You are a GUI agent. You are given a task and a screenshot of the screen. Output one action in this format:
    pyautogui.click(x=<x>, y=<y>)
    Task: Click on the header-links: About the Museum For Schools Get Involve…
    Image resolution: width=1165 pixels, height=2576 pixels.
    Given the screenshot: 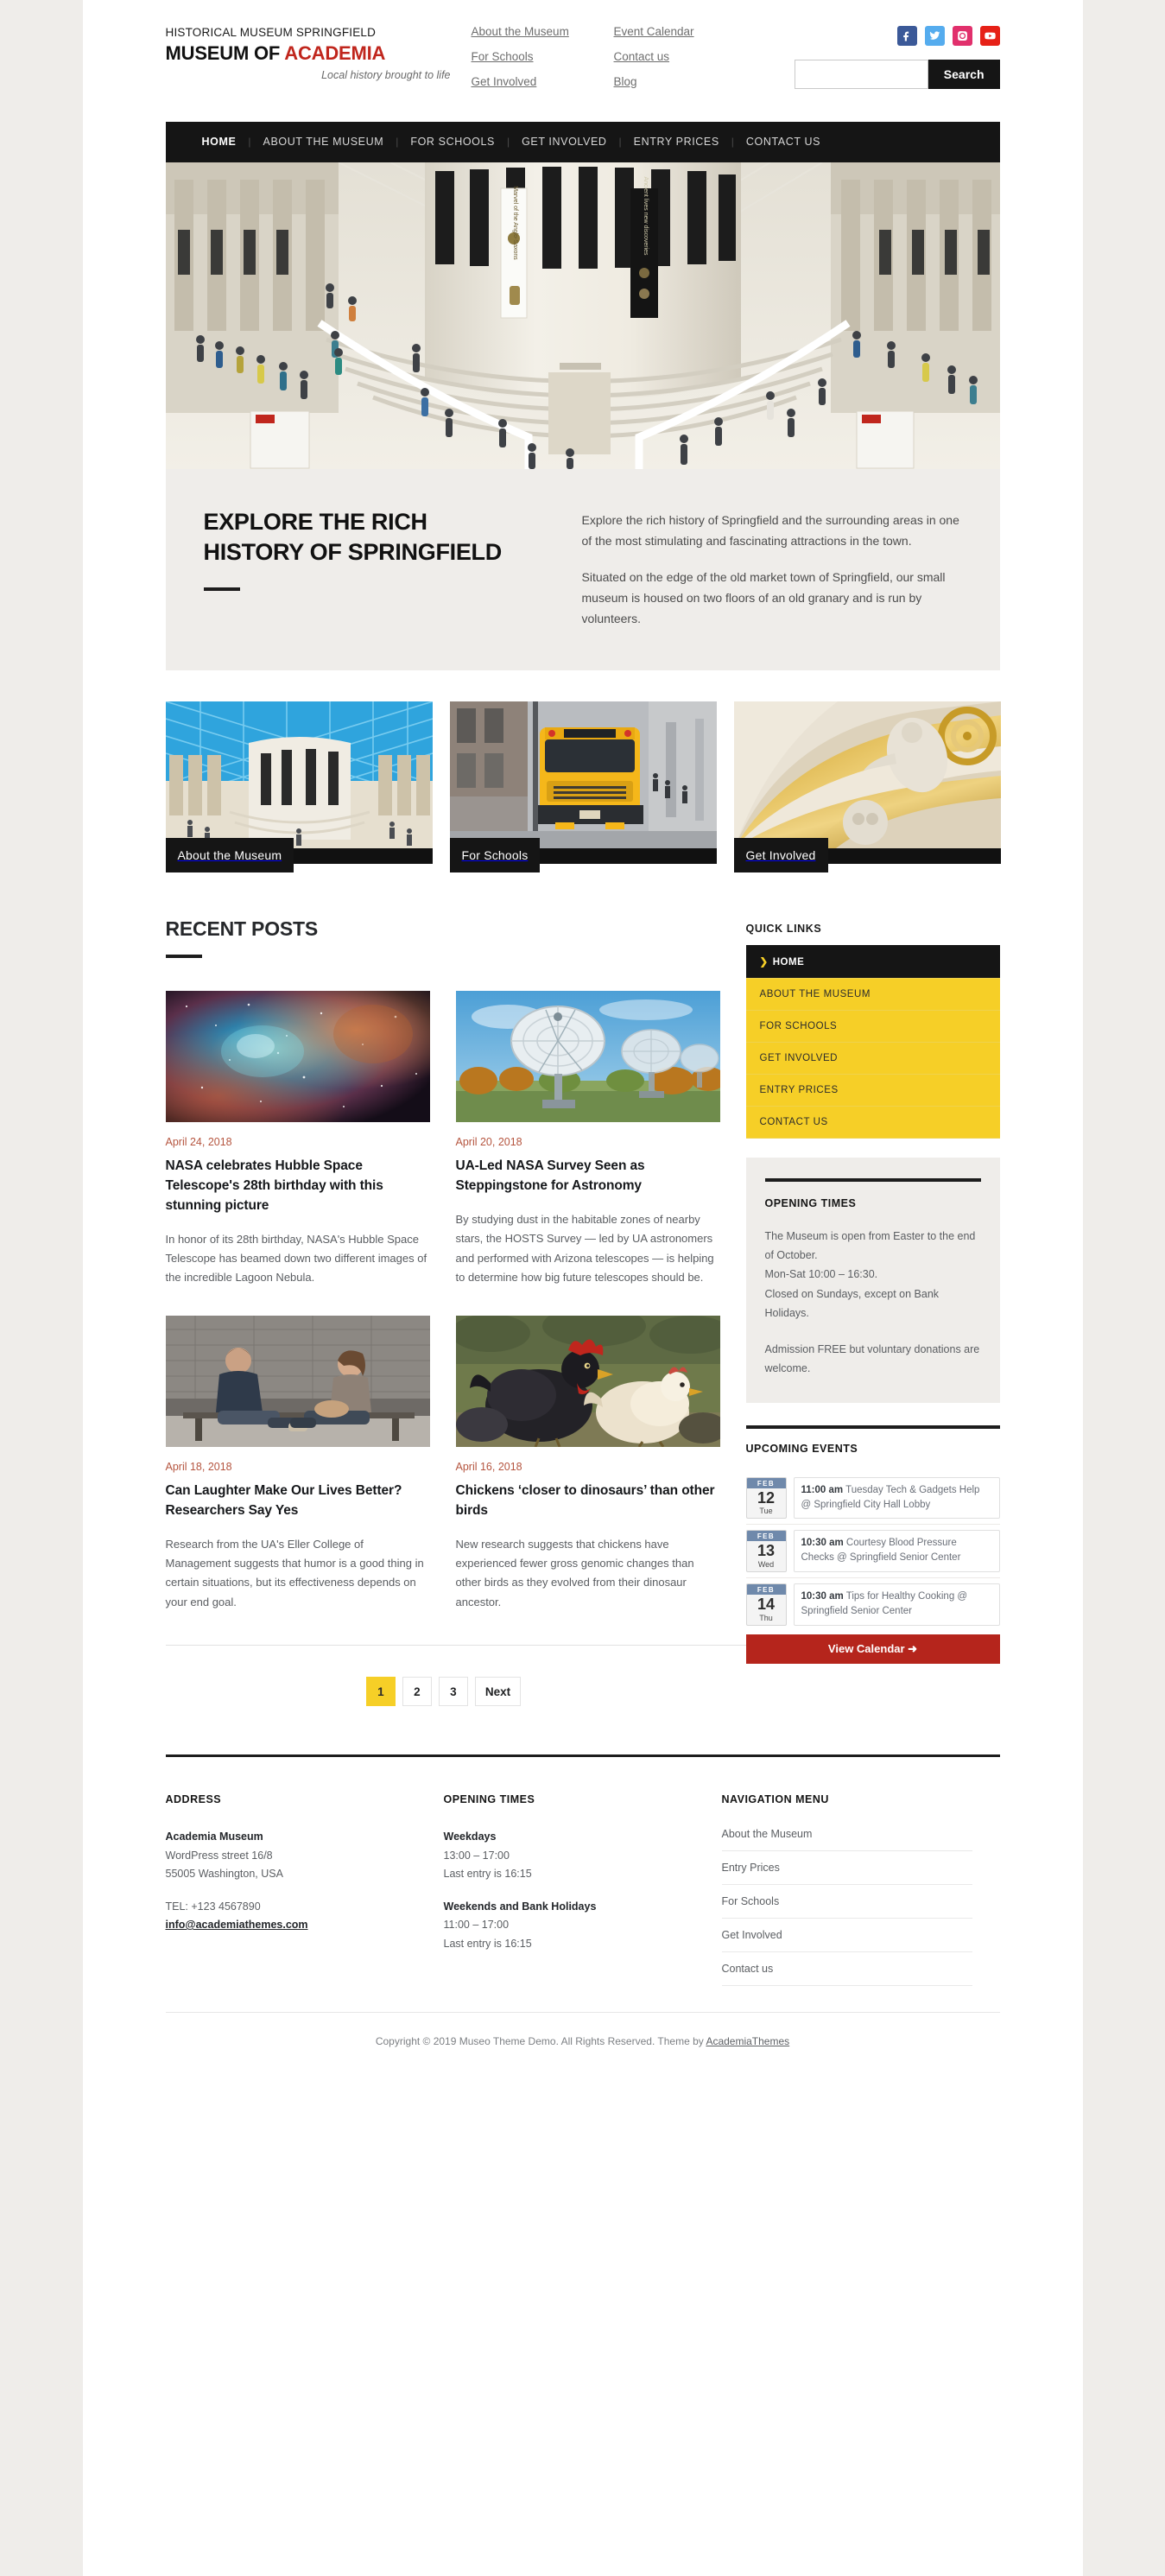 What is the action you would take?
    pyautogui.click(x=613, y=63)
    